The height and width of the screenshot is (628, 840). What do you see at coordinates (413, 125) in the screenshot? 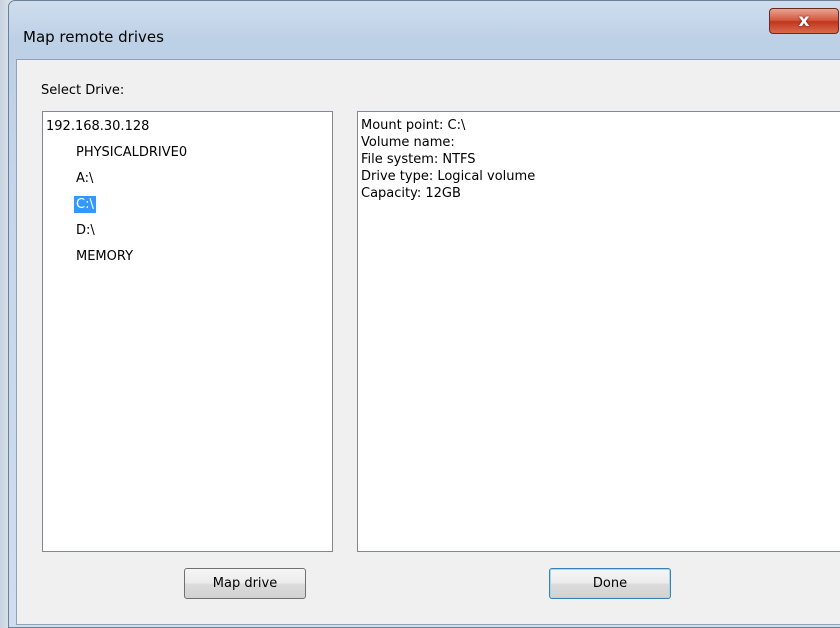
I see `mount-point-text: Mount point: C:\` at bounding box center [413, 125].